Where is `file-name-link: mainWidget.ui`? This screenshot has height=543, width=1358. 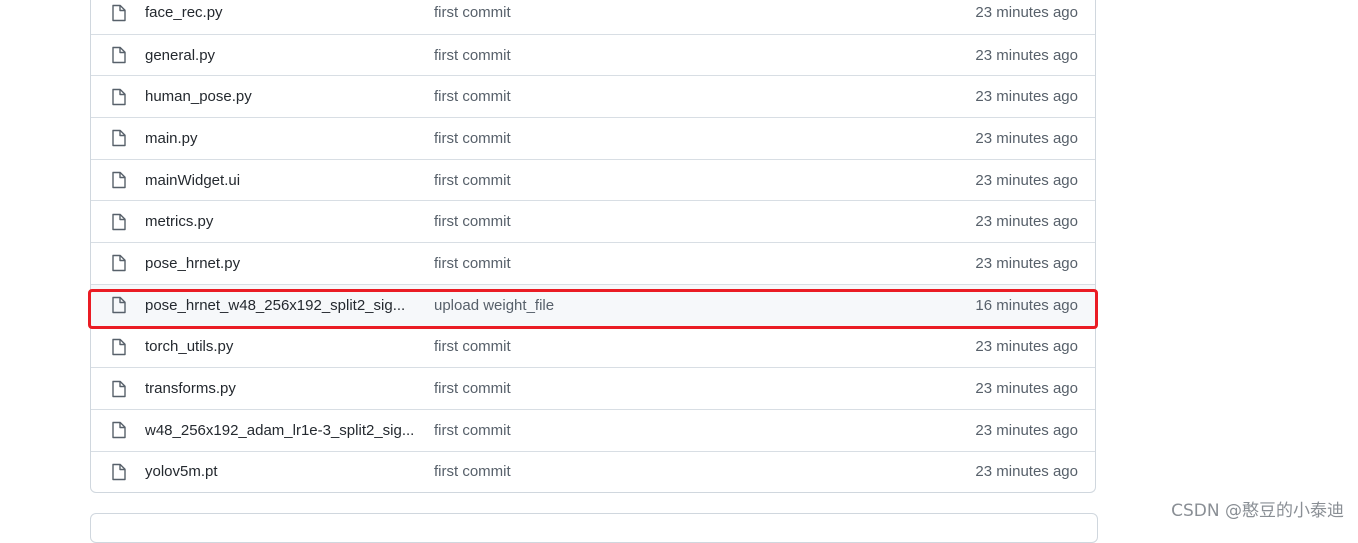
file-name-link: mainWidget.ui is located at coordinates (281, 180).